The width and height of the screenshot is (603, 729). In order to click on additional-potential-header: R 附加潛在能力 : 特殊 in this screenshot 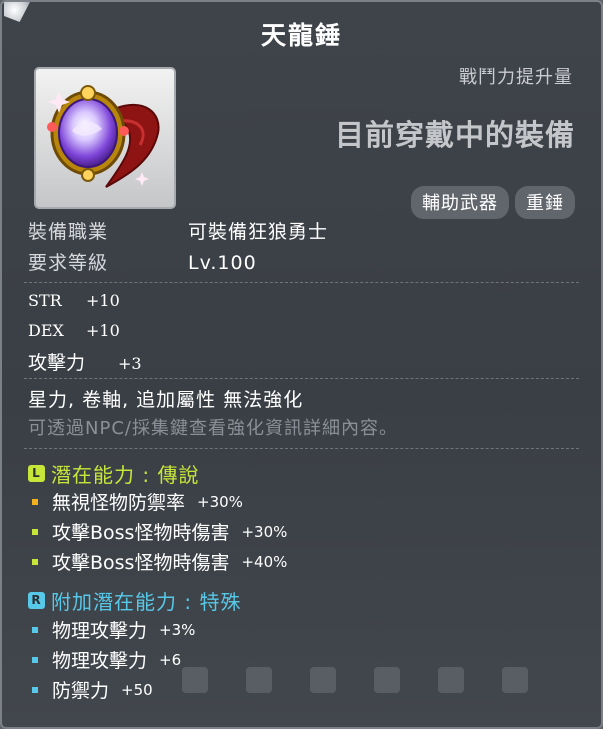, I will do `click(134, 600)`.